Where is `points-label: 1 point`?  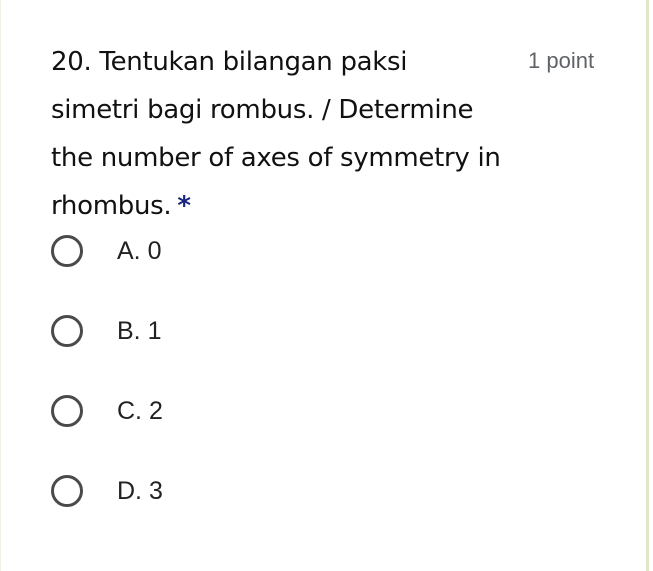
points-label: 1 point is located at coordinates (561, 60).